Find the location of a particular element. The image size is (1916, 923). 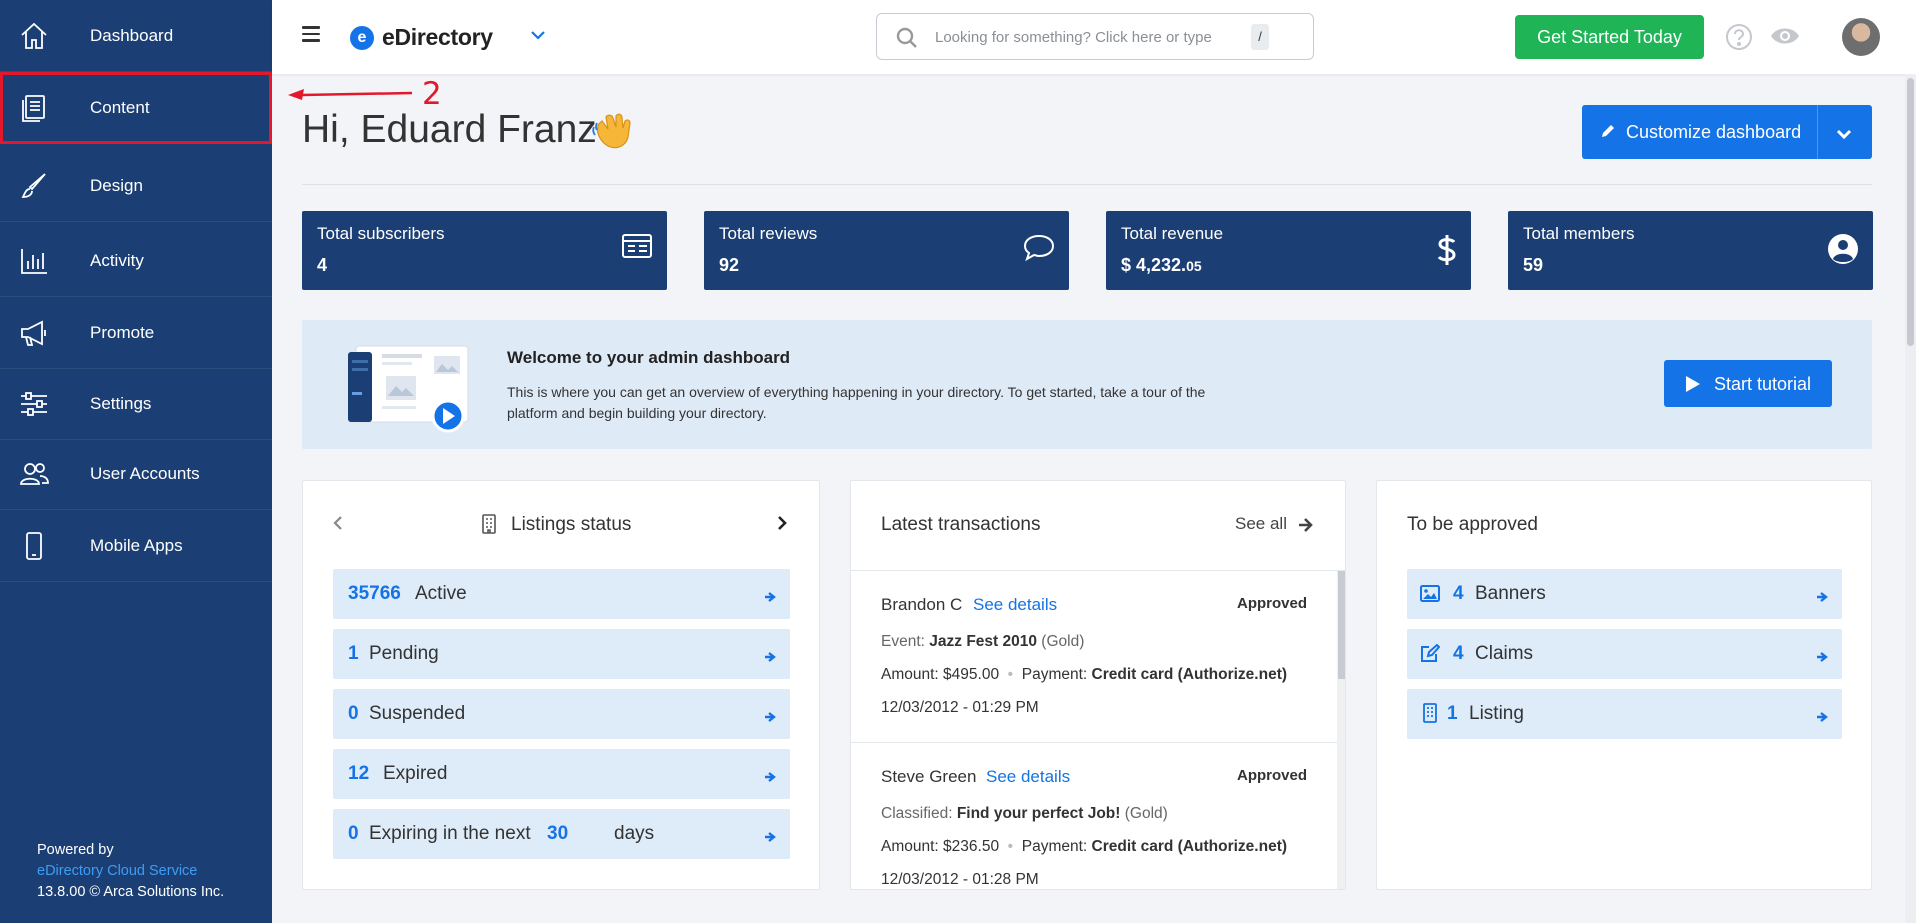

approval-label: Banners is located at coordinates (1510, 593).